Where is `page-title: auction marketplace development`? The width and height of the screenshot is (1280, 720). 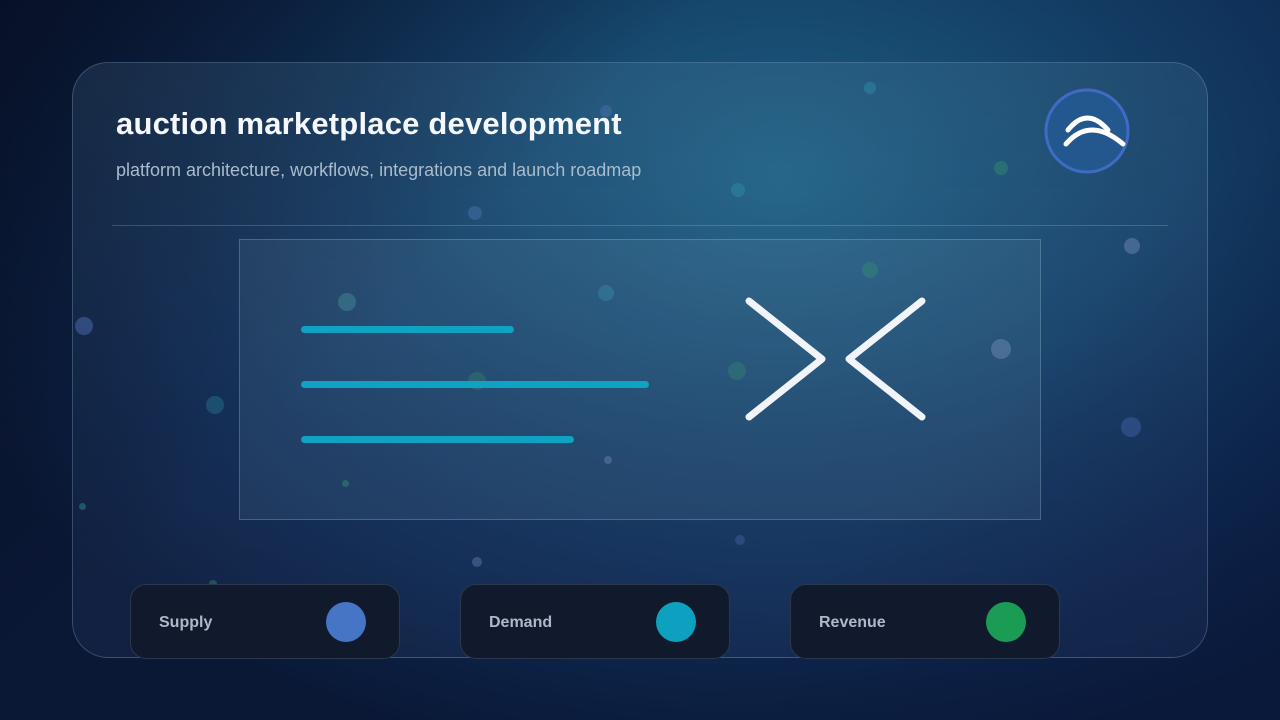
page-title: auction marketplace development is located at coordinates (369, 123).